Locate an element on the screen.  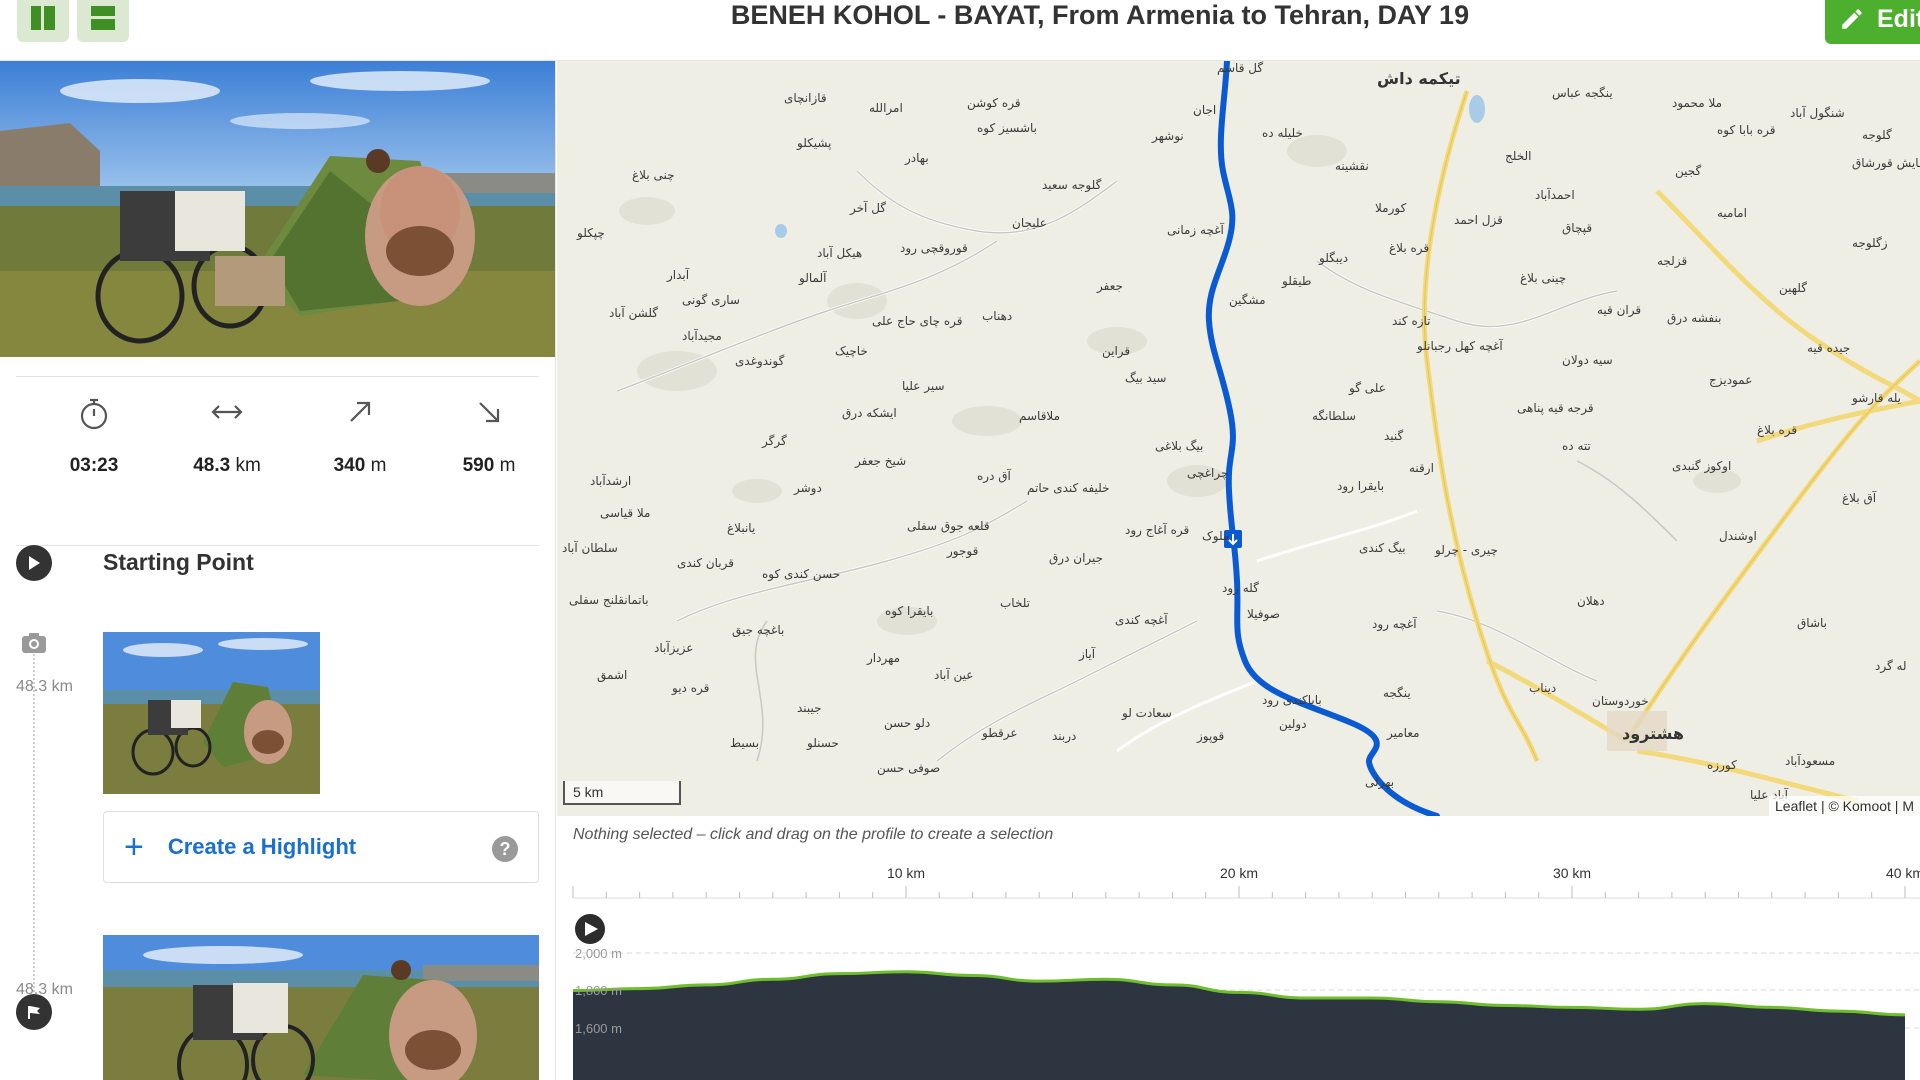
place-label: اوکوز گنبدی is located at coordinates (1702, 466).